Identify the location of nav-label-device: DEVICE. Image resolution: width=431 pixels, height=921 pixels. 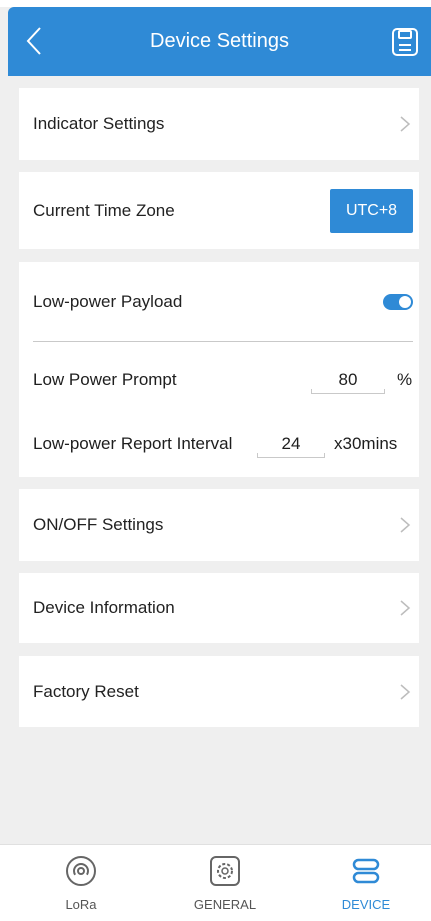
(366, 904).